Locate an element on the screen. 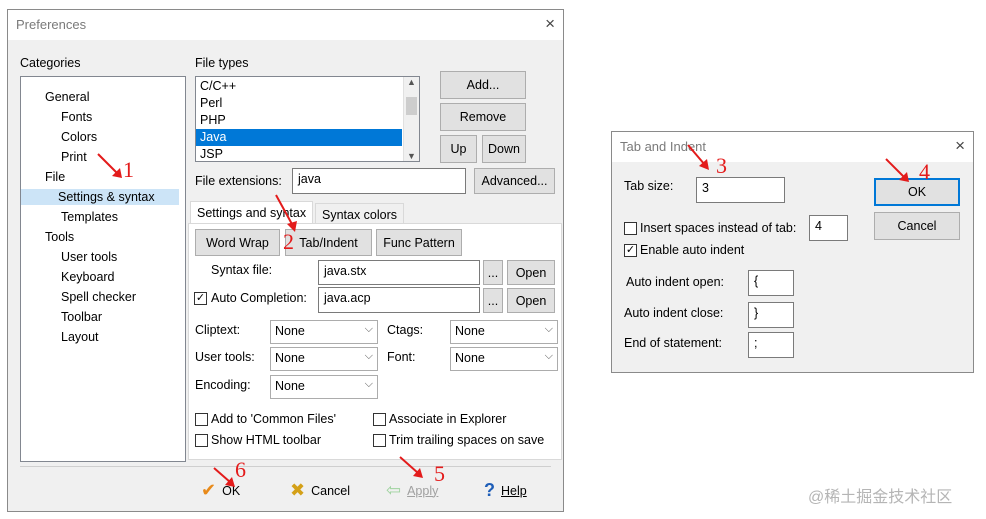 The image size is (986, 519). ctags-select: None ⌵ is located at coordinates (504, 332).